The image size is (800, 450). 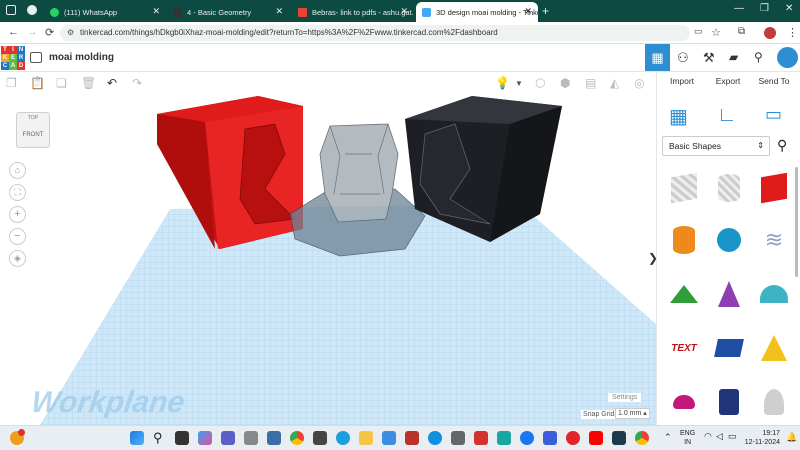 I want to click on shape-round-roof-teal, so click(x=774, y=294).